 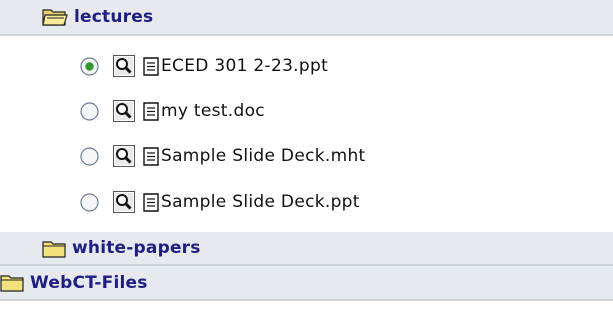 What do you see at coordinates (244, 66) in the screenshot?
I see `file-name: ECED 301 2-23.ppt` at bounding box center [244, 66].